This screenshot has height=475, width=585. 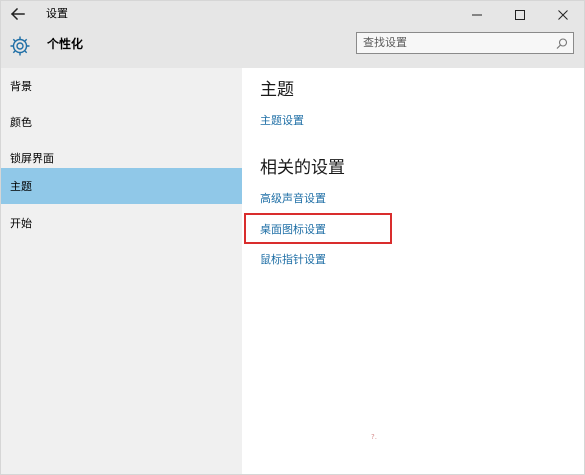 What do you see at coordinates (453, 43) in the screenshot?
I see `search-input` at bounding box center [453, 43].